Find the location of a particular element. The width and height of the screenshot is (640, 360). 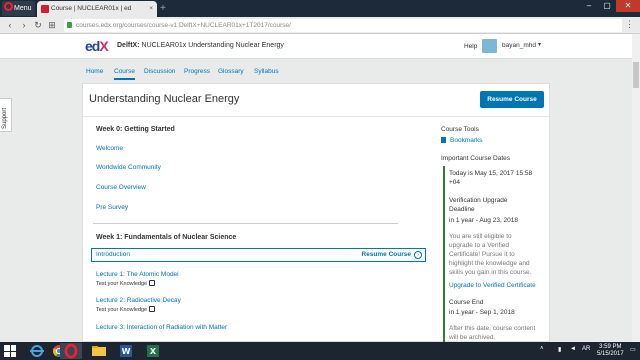

notifications-icon: ▭ is located at coordinates (633, 349).